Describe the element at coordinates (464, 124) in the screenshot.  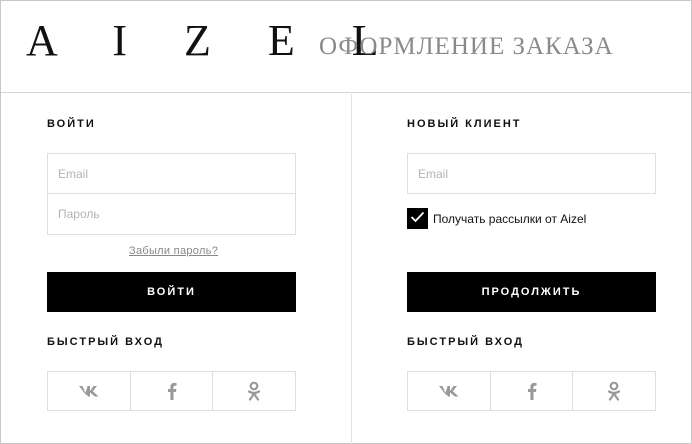
I see `new-client-heading: НОВЫЙ КЛИЕНТ` at that location.